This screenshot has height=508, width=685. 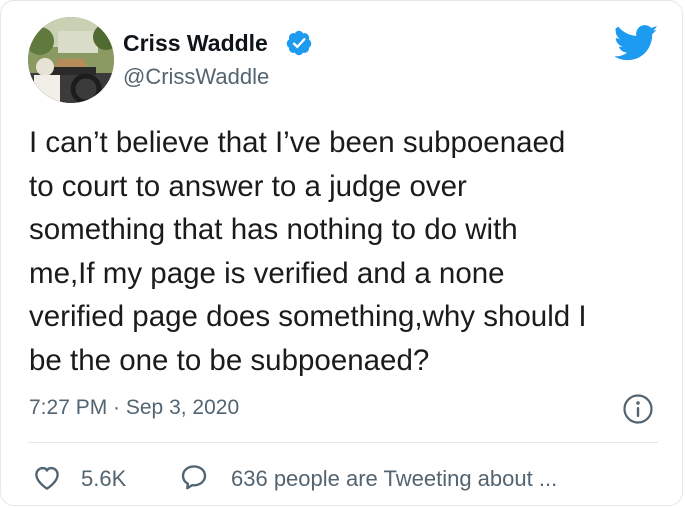 I want to click on author-handle: @CrissWaddle, so click(x=196, y=77).